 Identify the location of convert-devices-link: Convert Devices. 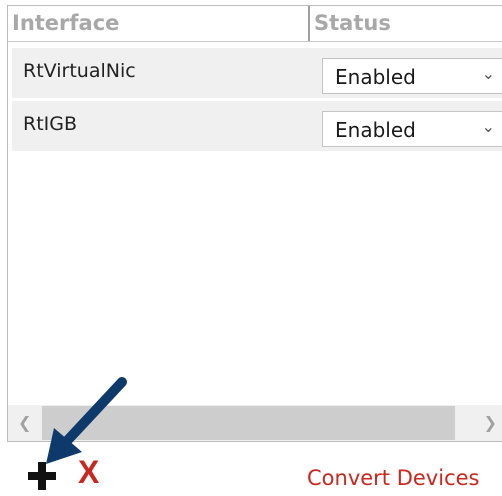
(393, 478).